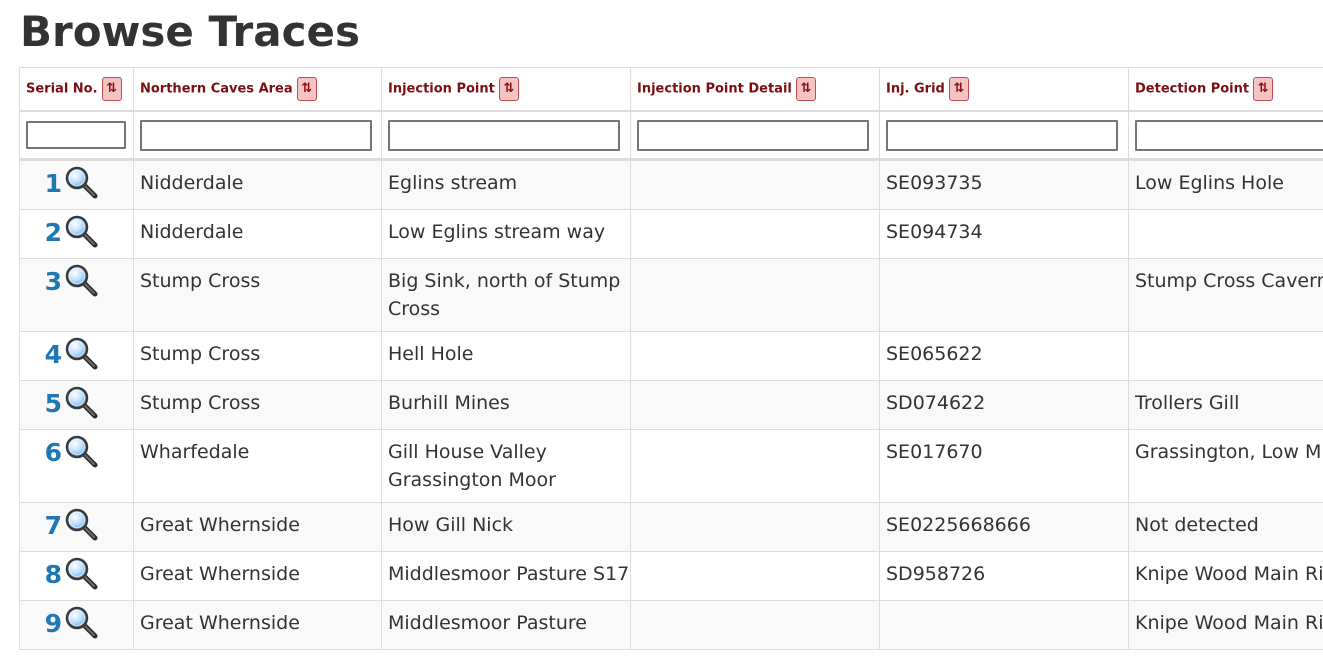 The height and width of the screenshot is (668, 1323). I want to click on inj-grid-cell: SE0225668666, so click(1004, 527).